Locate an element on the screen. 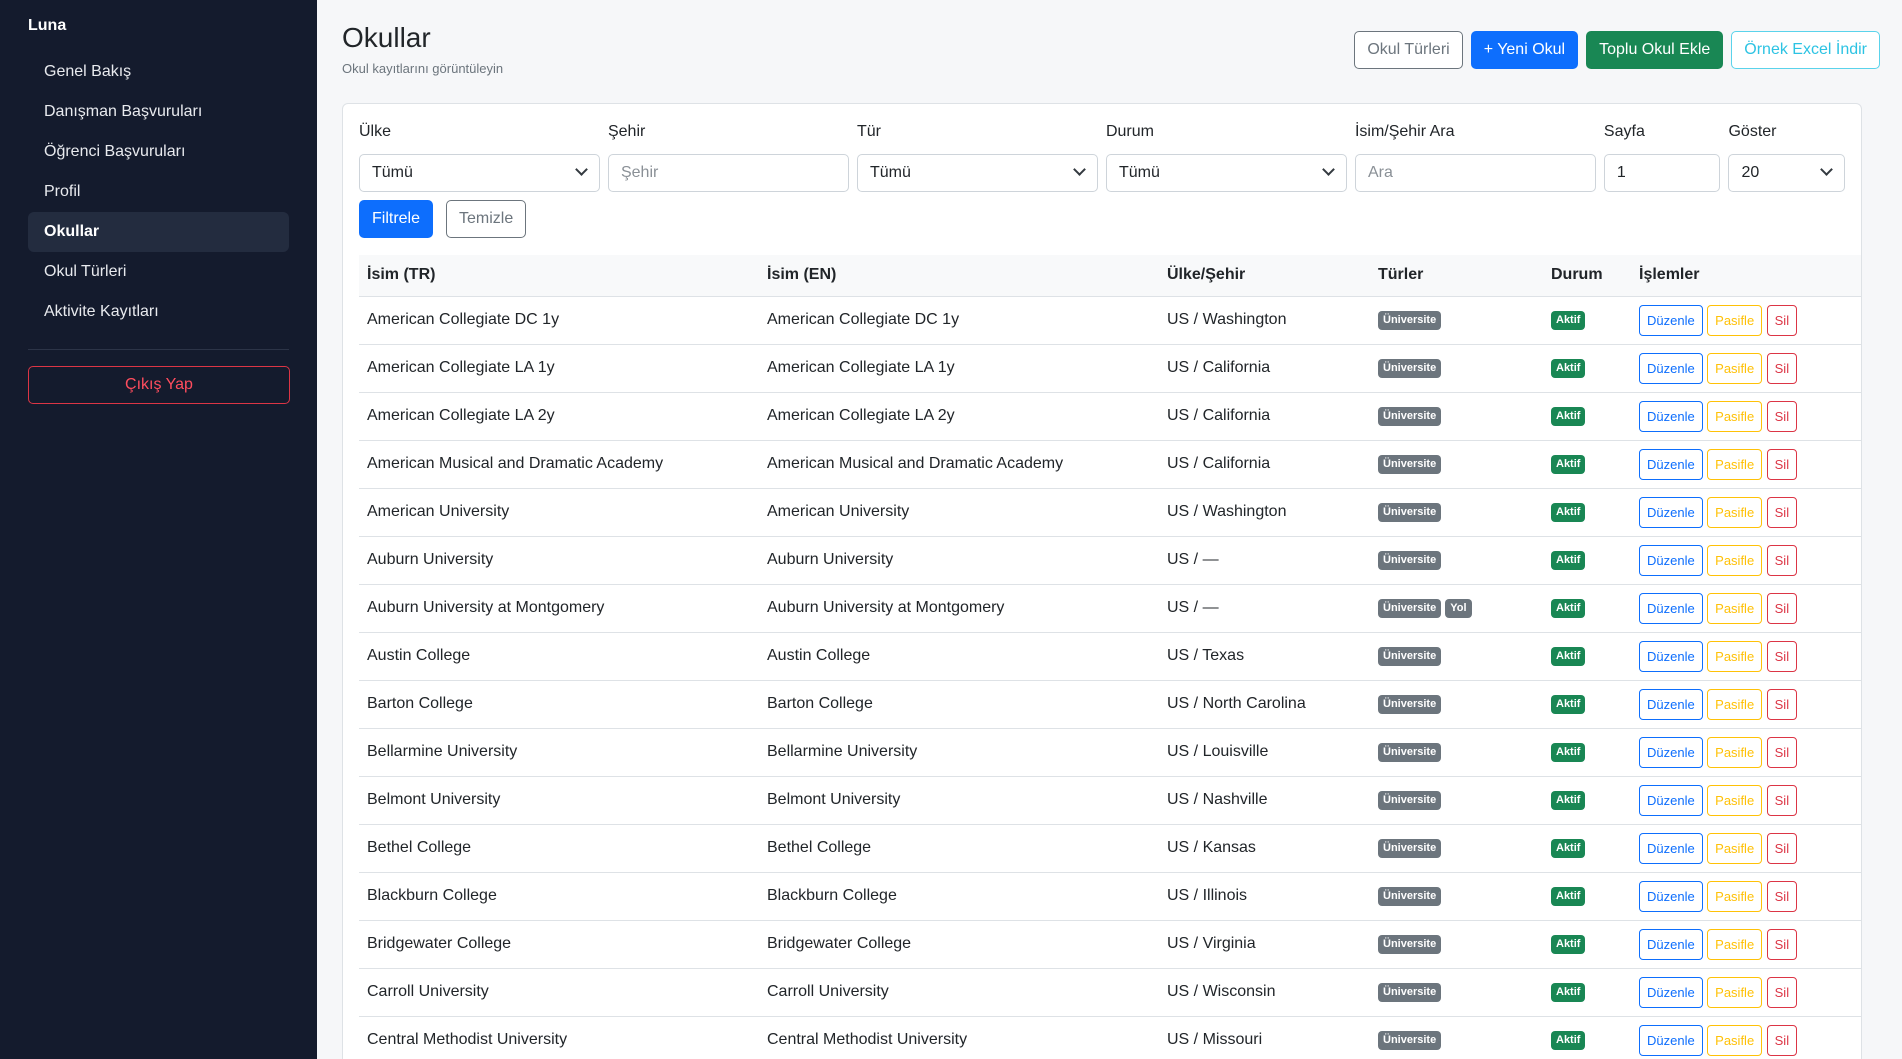 This screenshot has width=1902, height=1059. sidebar-item: Aktivite Kayıtları is located at coordinates (158, 312).